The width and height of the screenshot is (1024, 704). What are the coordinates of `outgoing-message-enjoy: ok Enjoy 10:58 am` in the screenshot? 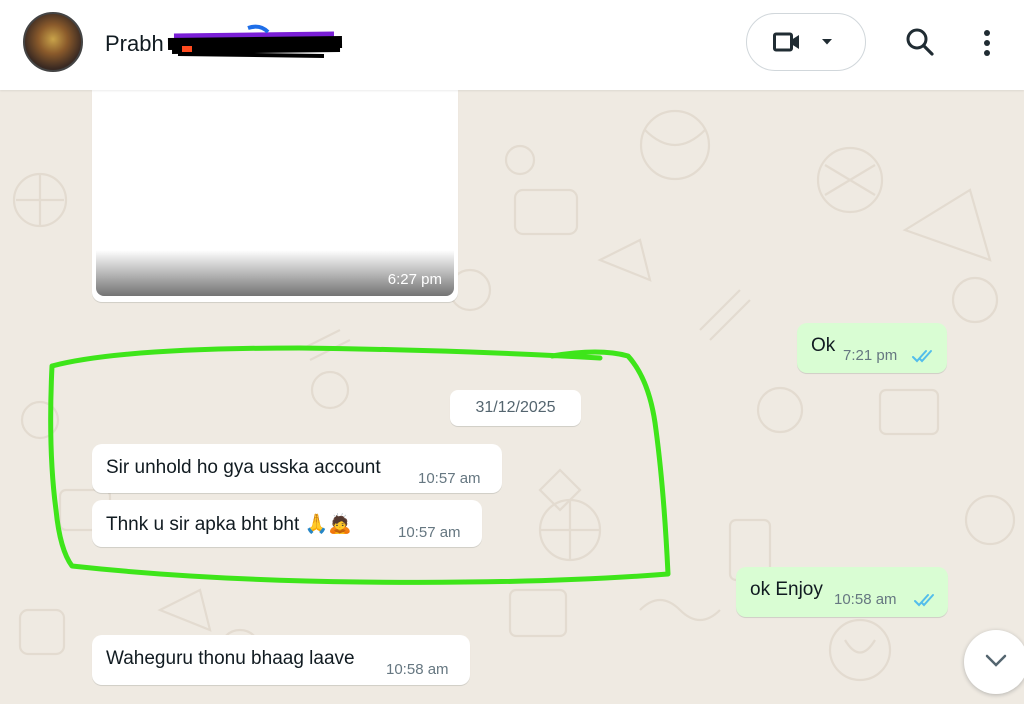 It's located at (842, 592).